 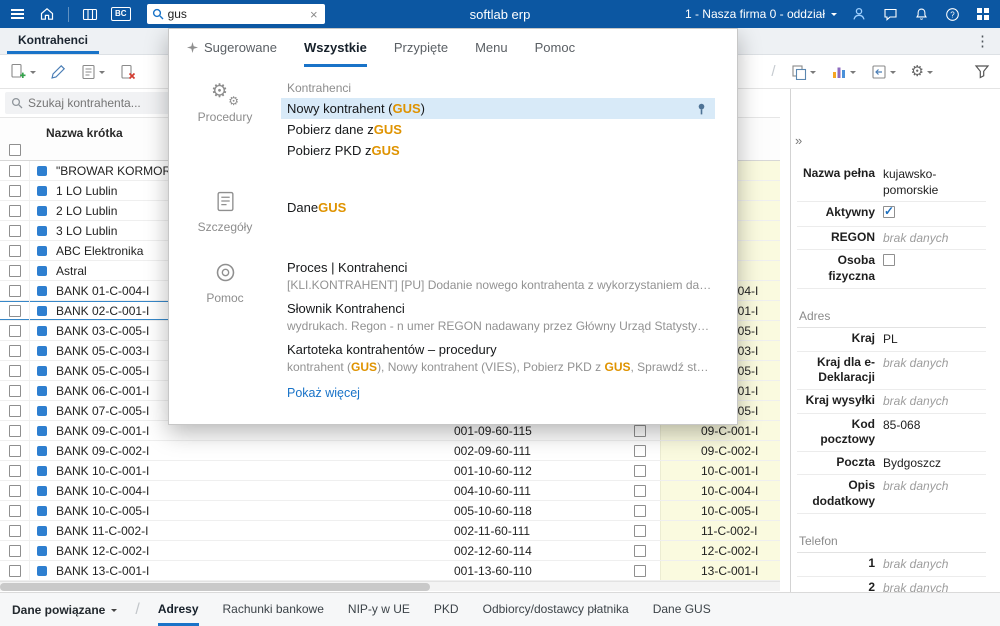 I want to click on add-contractor-button, so click(x=23, y=71).